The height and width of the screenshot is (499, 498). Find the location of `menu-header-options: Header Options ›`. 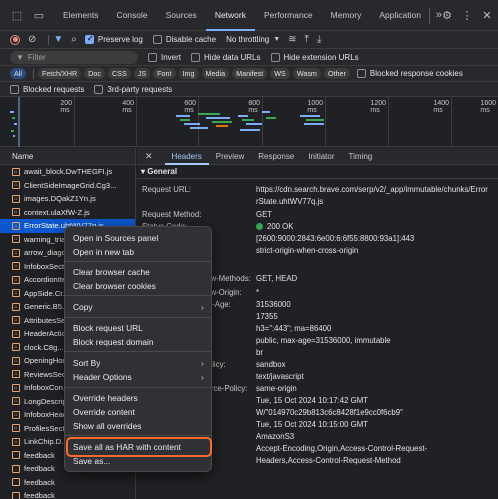

menu-header-options: Header Options › is located at coordinates (138, 377).